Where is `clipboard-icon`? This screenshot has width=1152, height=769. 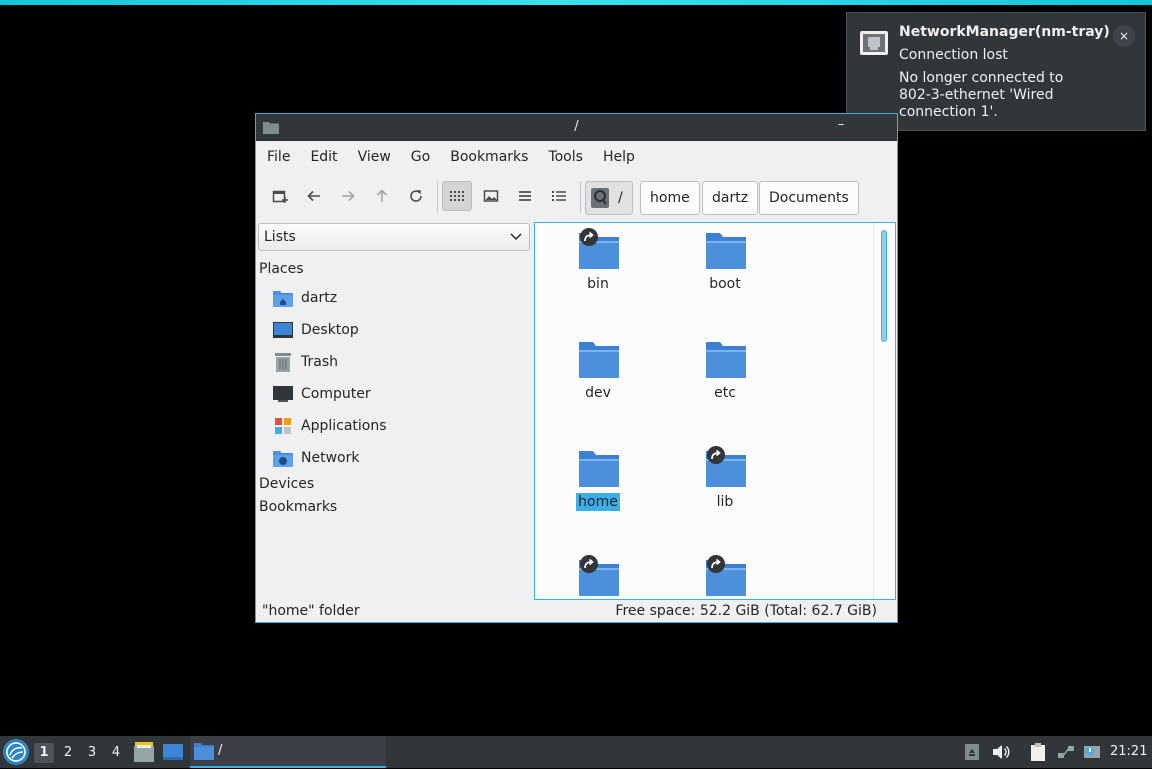
clipboard-icon is located at coordinates (1038, 752).